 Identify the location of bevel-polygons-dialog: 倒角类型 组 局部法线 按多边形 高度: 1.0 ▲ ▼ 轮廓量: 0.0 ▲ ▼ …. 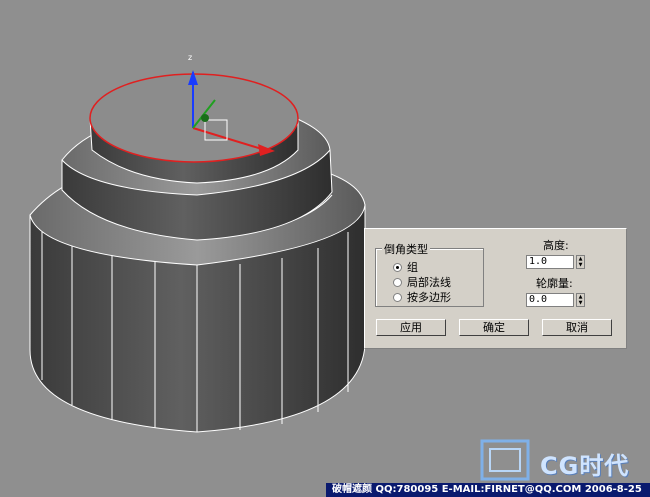
(495, 288).